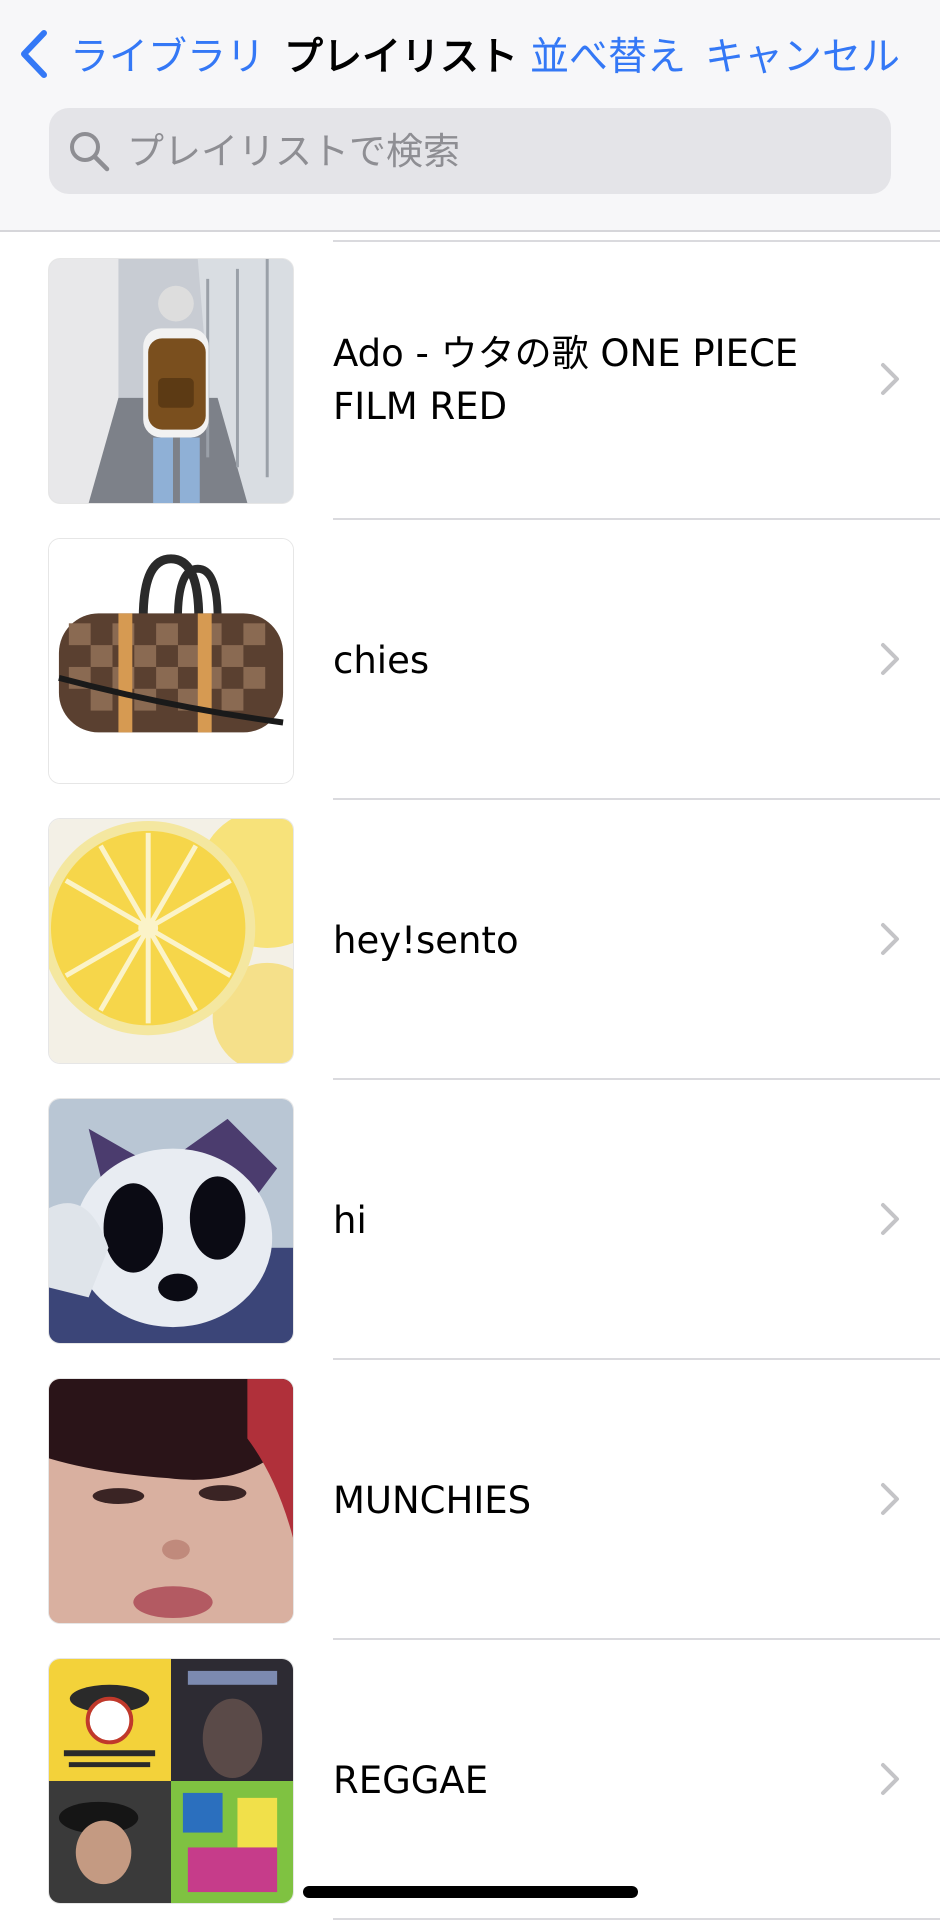 The width and height of the screenshot is (940, 1920). What do you see at coordinates (802, 54) in the screenshot?
I see `cancel-button: キャンセル` at bounding box center [802, 54].